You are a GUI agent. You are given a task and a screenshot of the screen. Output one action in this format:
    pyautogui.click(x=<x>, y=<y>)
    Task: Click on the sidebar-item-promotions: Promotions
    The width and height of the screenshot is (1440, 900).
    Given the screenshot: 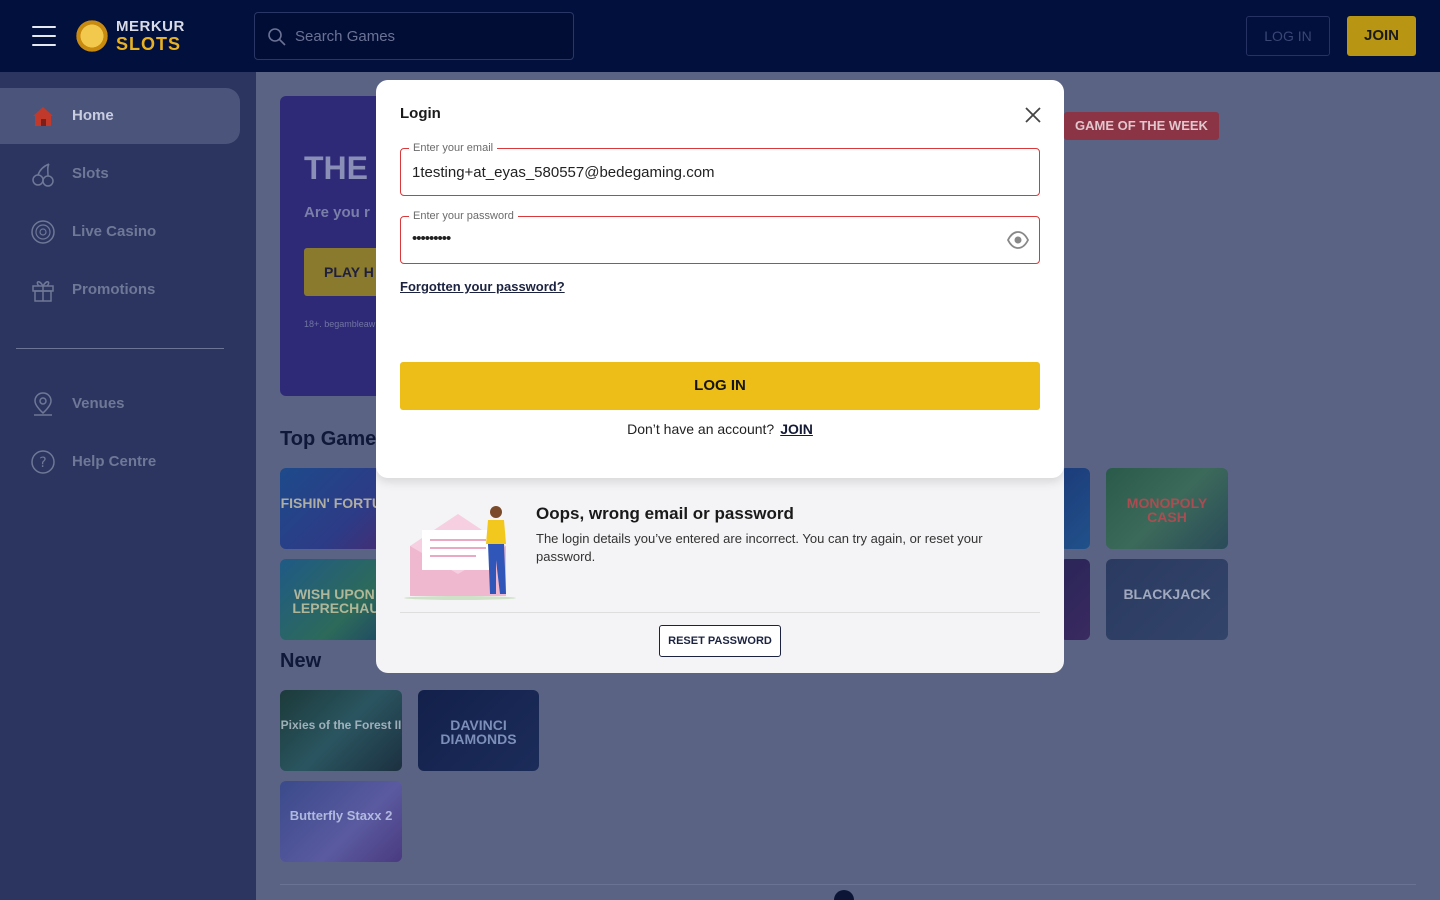 What is the action you would take?
    pyautogui.click(x=120, y=290)
    